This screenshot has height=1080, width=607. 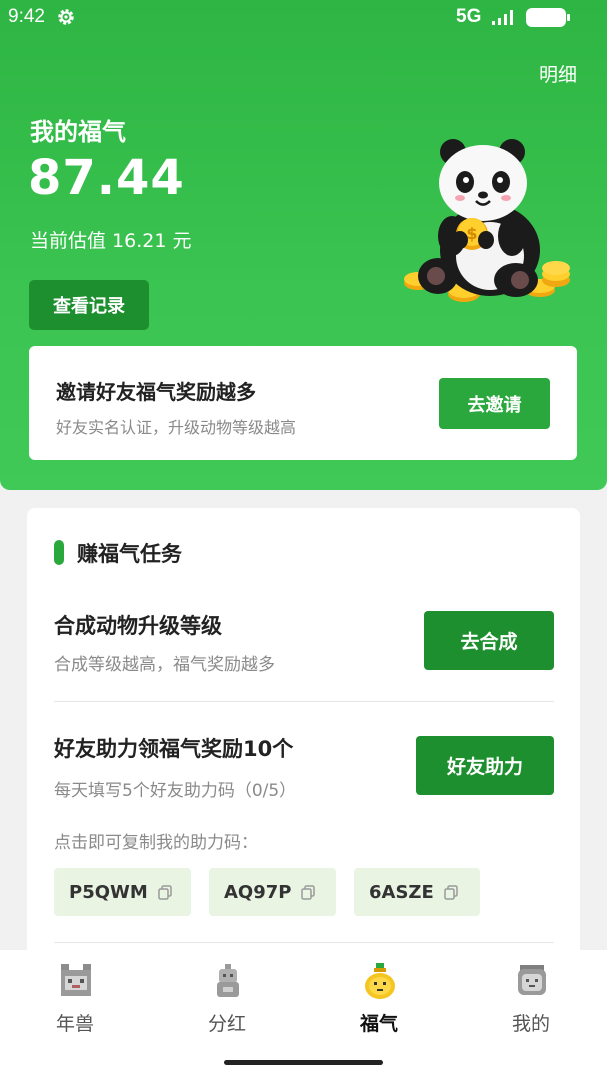 I want to click on status-bar: 9:42 5G, so click(x=303, y=18).